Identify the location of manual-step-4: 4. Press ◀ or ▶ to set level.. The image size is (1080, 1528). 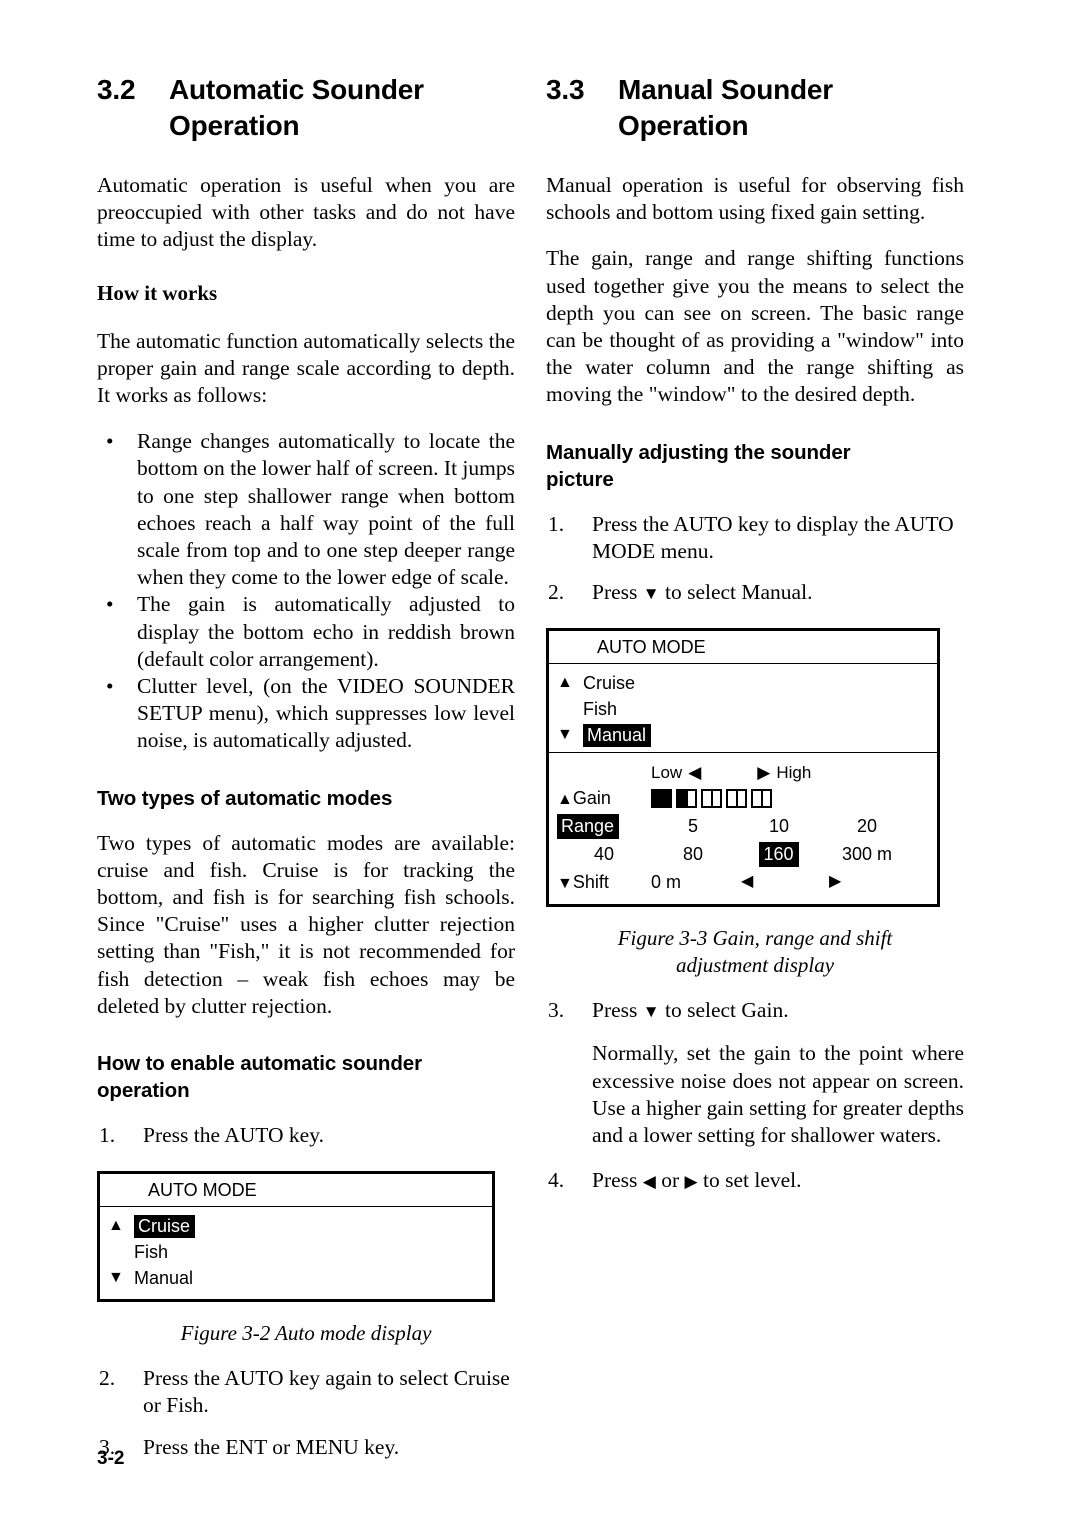
(755, 1180).